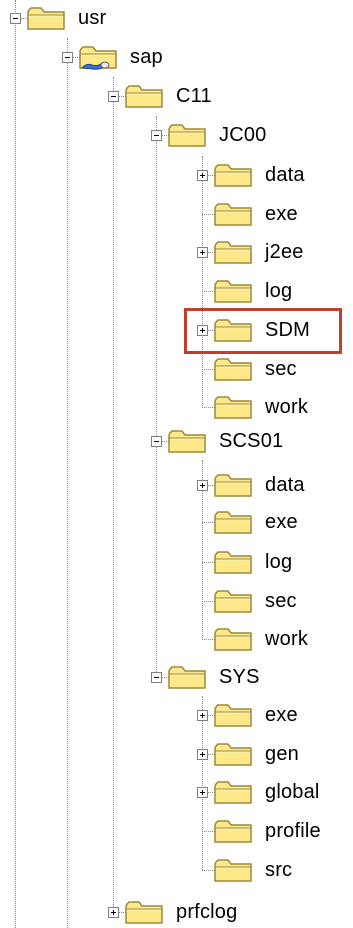 The image size is (353, 928). Describe the element at coordinates (292, 792) in the screenshot. I see `folder-label-global: global` at that location.